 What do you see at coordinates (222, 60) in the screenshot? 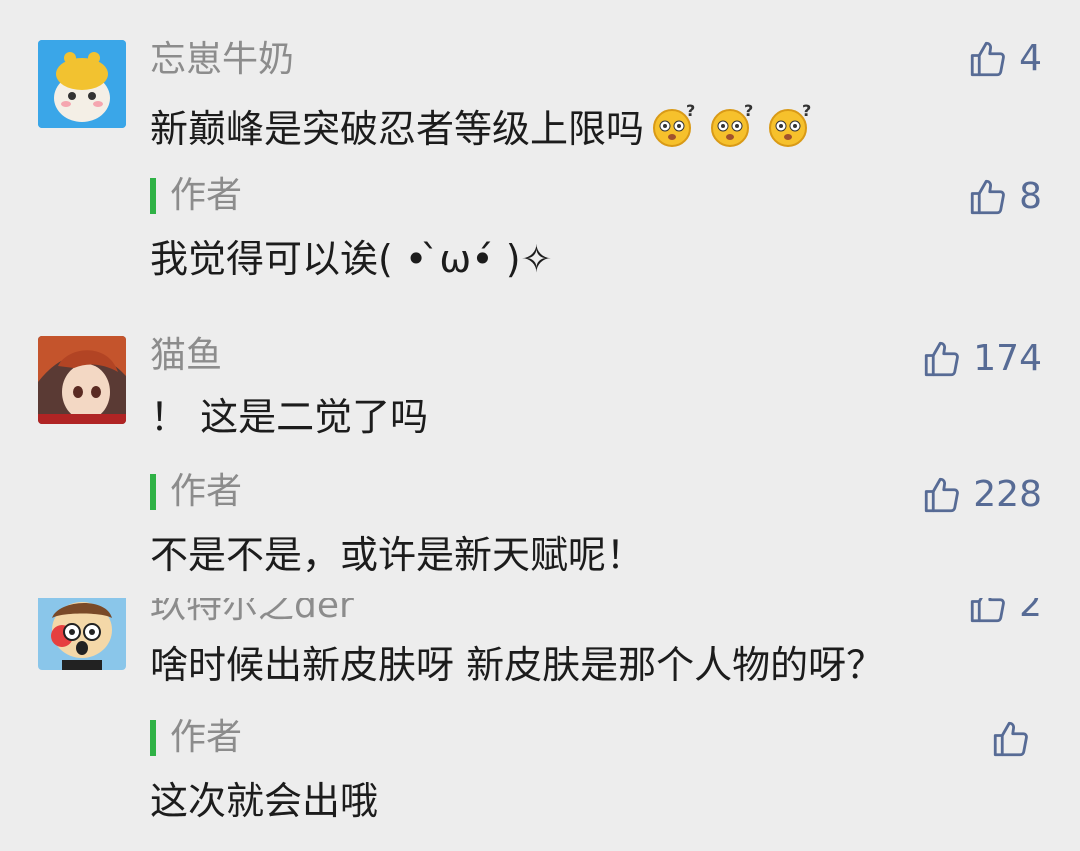
I see `comment-username: 忘崽牛奶` at bounding box center [222, 60].